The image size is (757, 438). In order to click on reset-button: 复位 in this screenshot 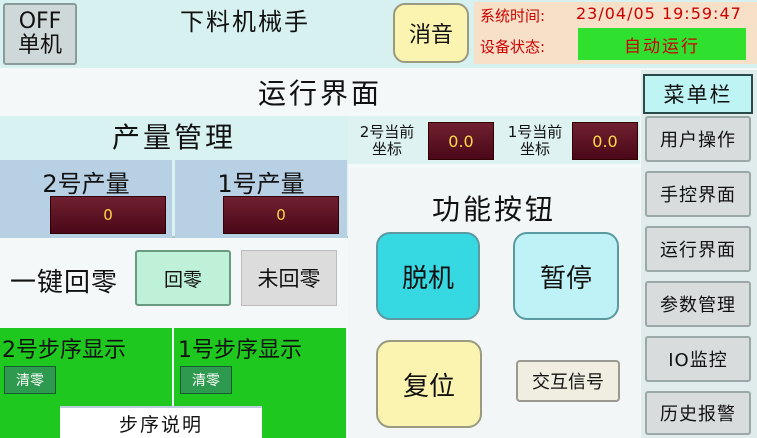, I will do `click(429, 384)`.